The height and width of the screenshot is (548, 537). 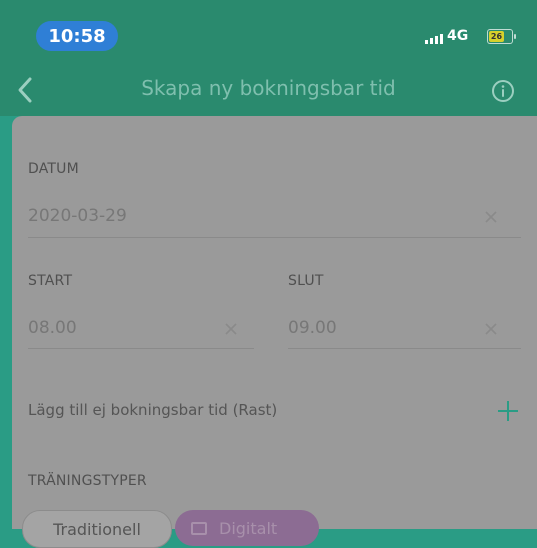 What do you see at coordinates (77, 36) in the screenshot?
I see `status-time: 10:58` at bounding box center [77, 36].